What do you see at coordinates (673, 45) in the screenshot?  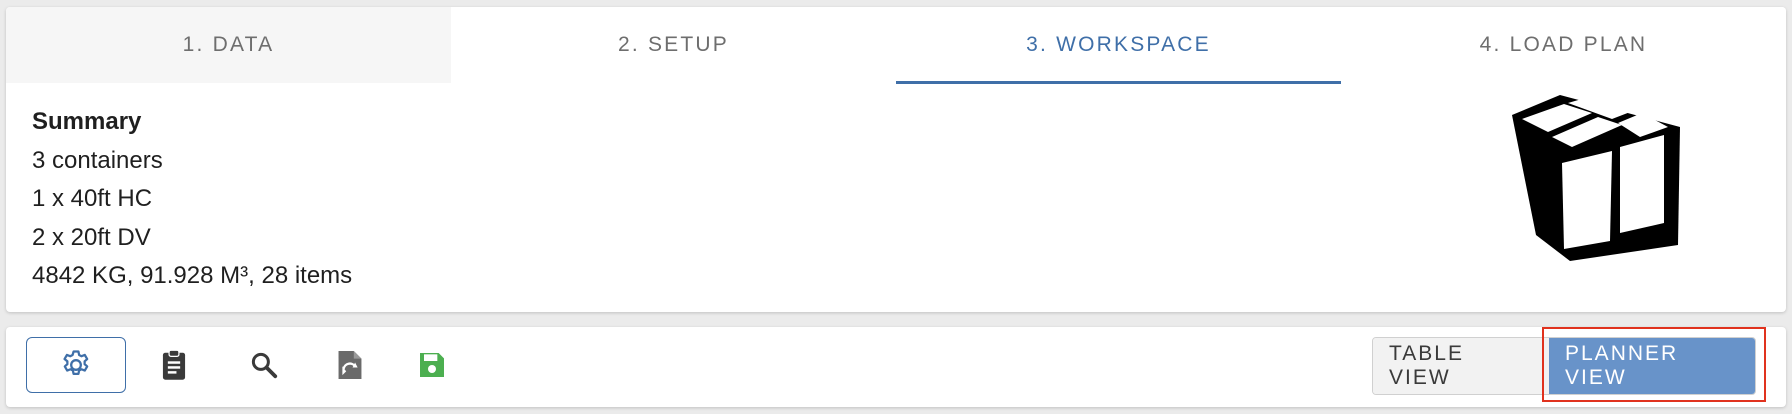 I see `tab-setup: 2. SETUP` at bounding box center [673, 45].